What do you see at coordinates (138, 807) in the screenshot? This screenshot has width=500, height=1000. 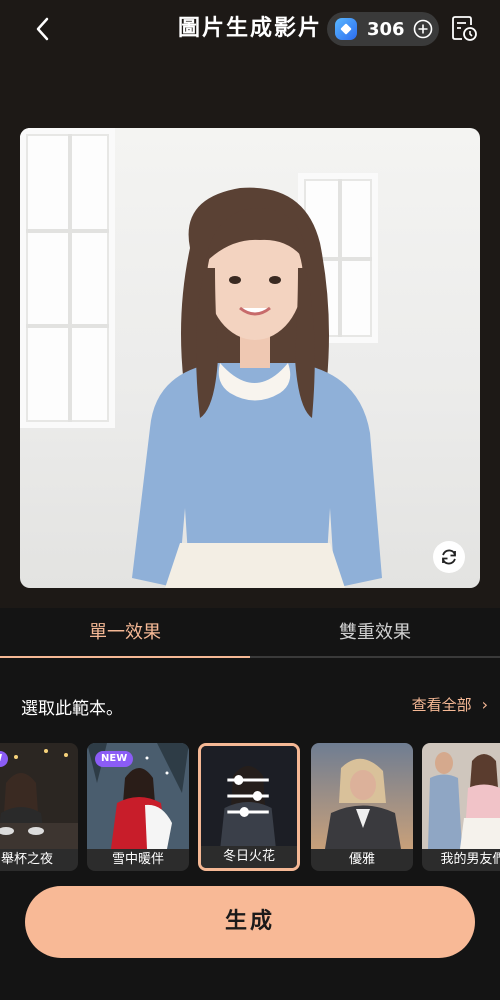 I see `template-card-snow-companion: NEW 雪中暖伴` at bounding box center [138, 807].